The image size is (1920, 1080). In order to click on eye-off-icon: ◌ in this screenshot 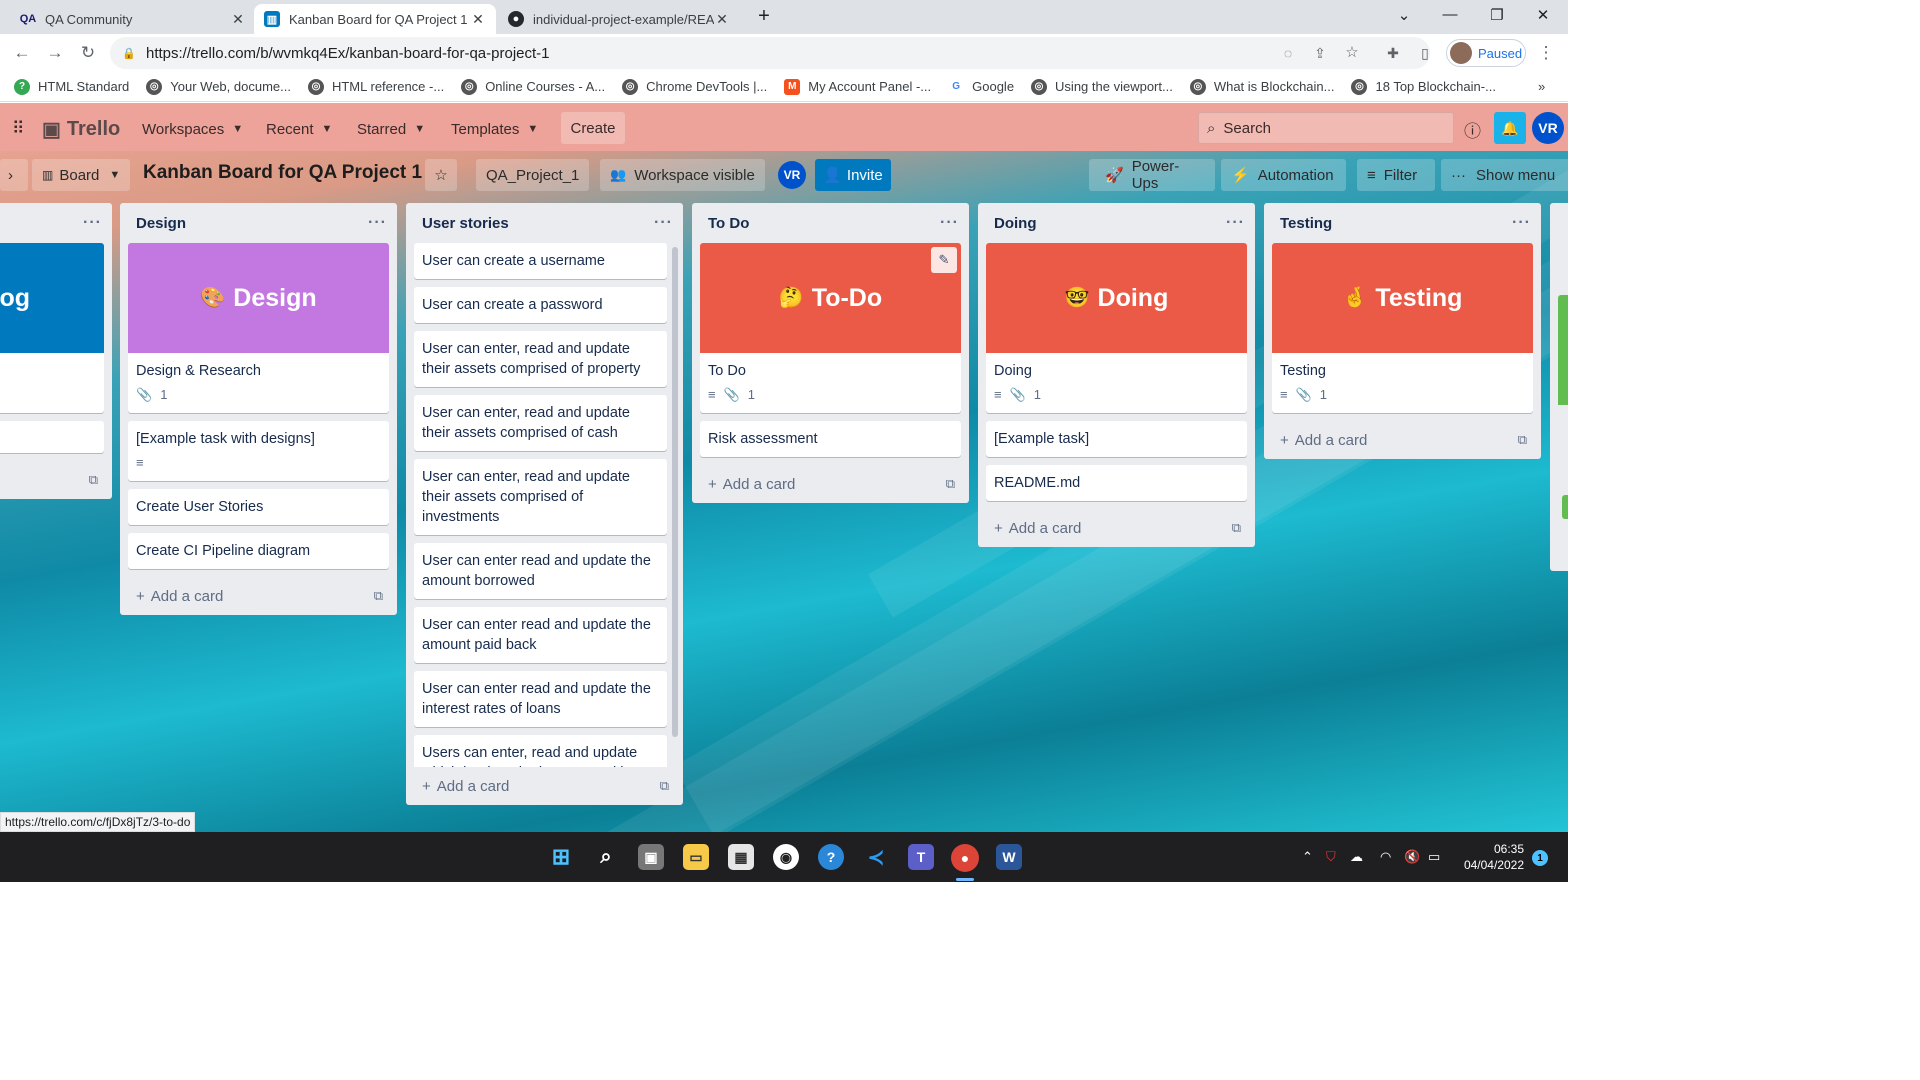, I will do `click(1288, 53)`.